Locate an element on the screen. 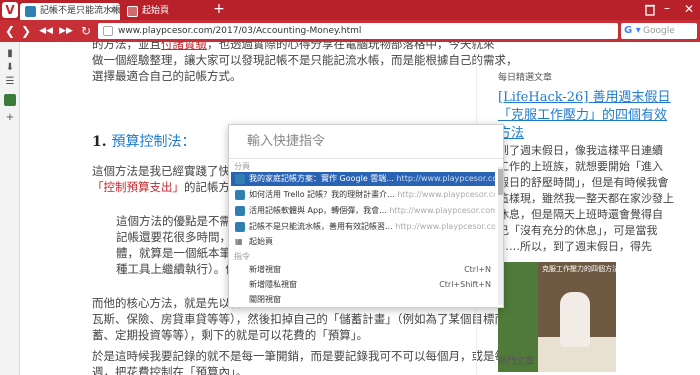  fast-forward-icon: ▶▶ is located at coordinates (66, 31).